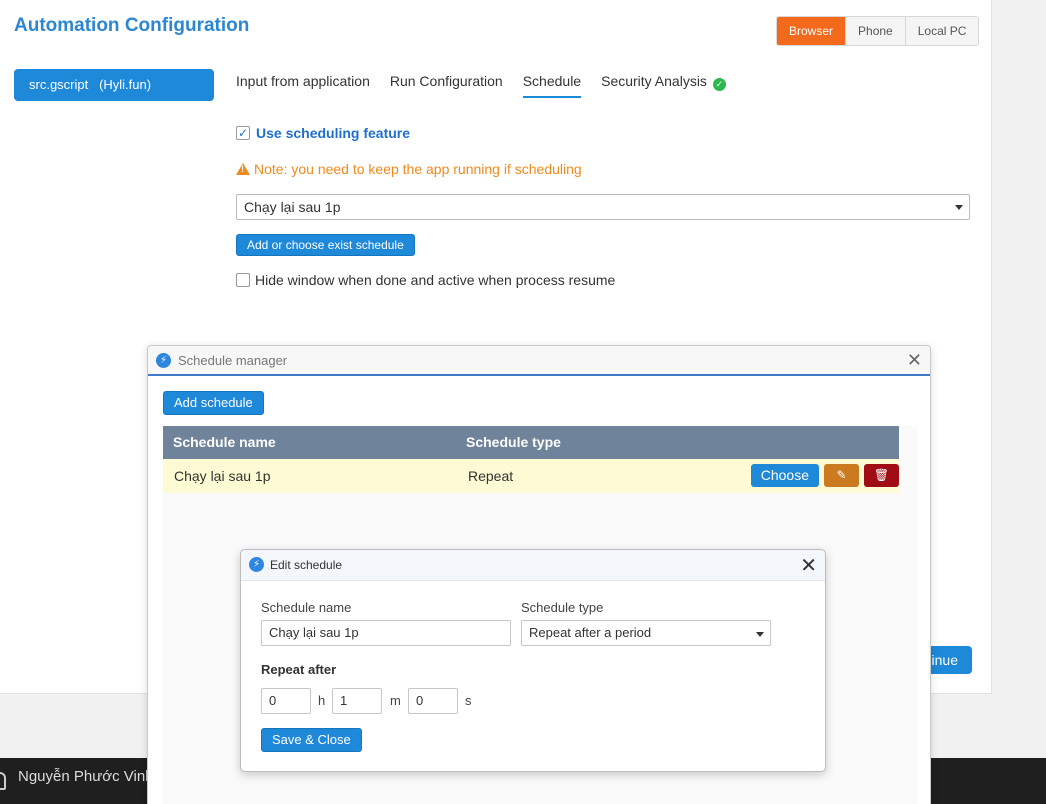  I want to click on warning-icon, so click(243, 169).